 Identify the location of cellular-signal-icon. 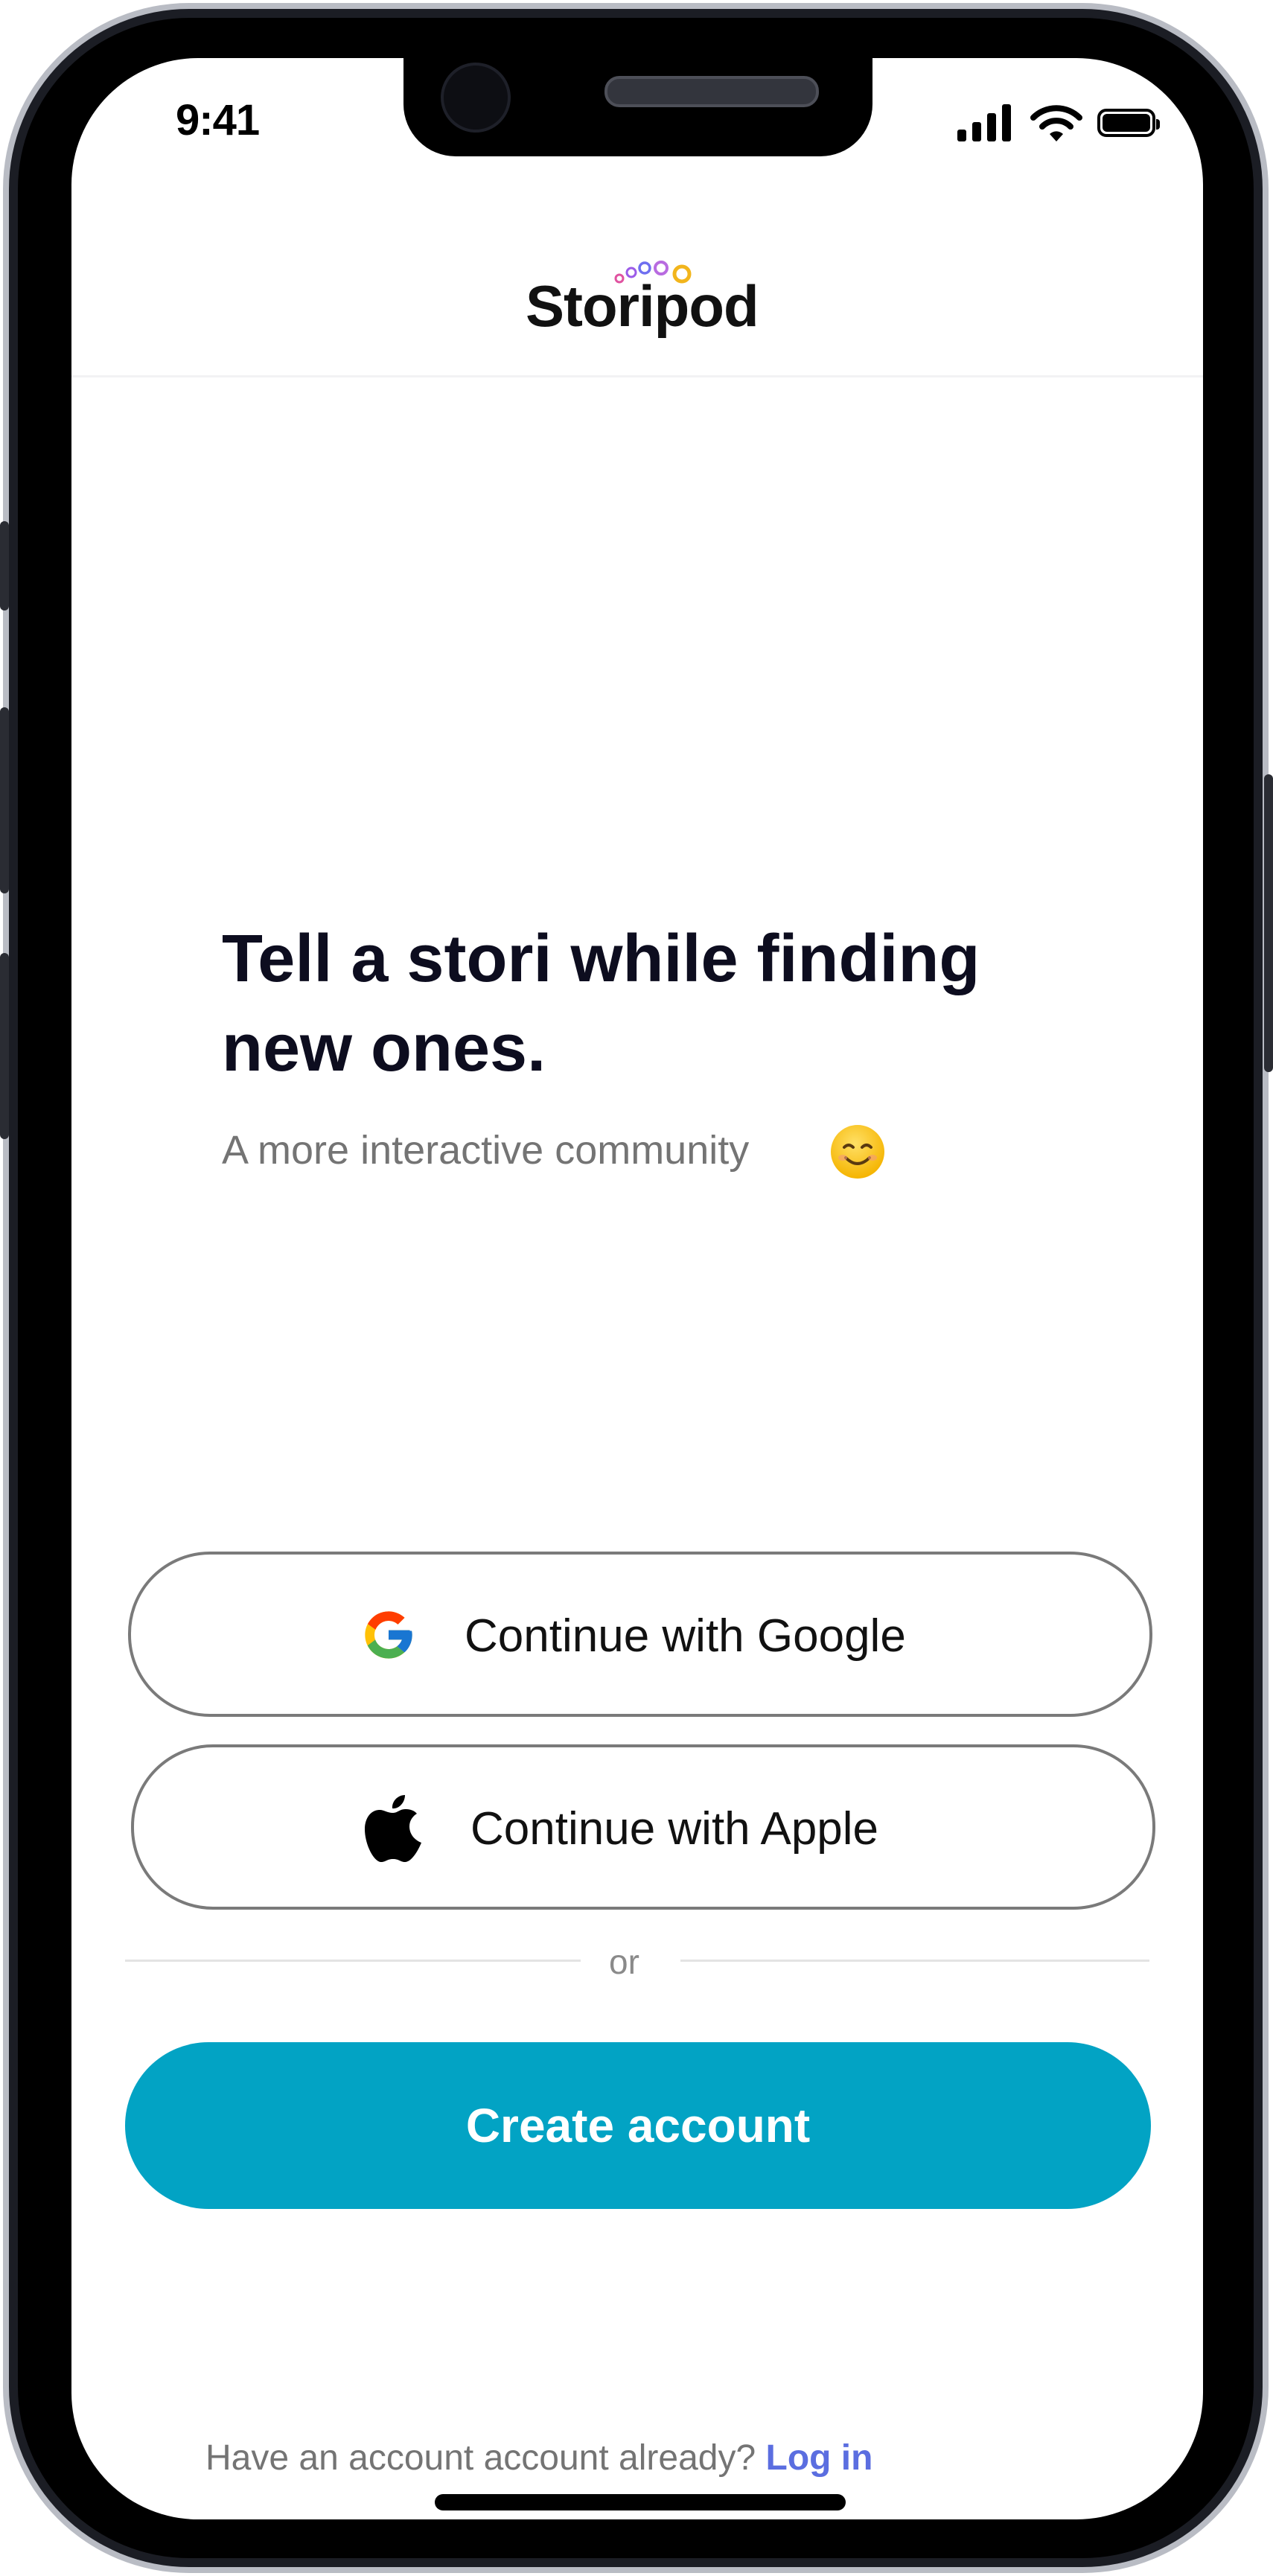
(987, 122).